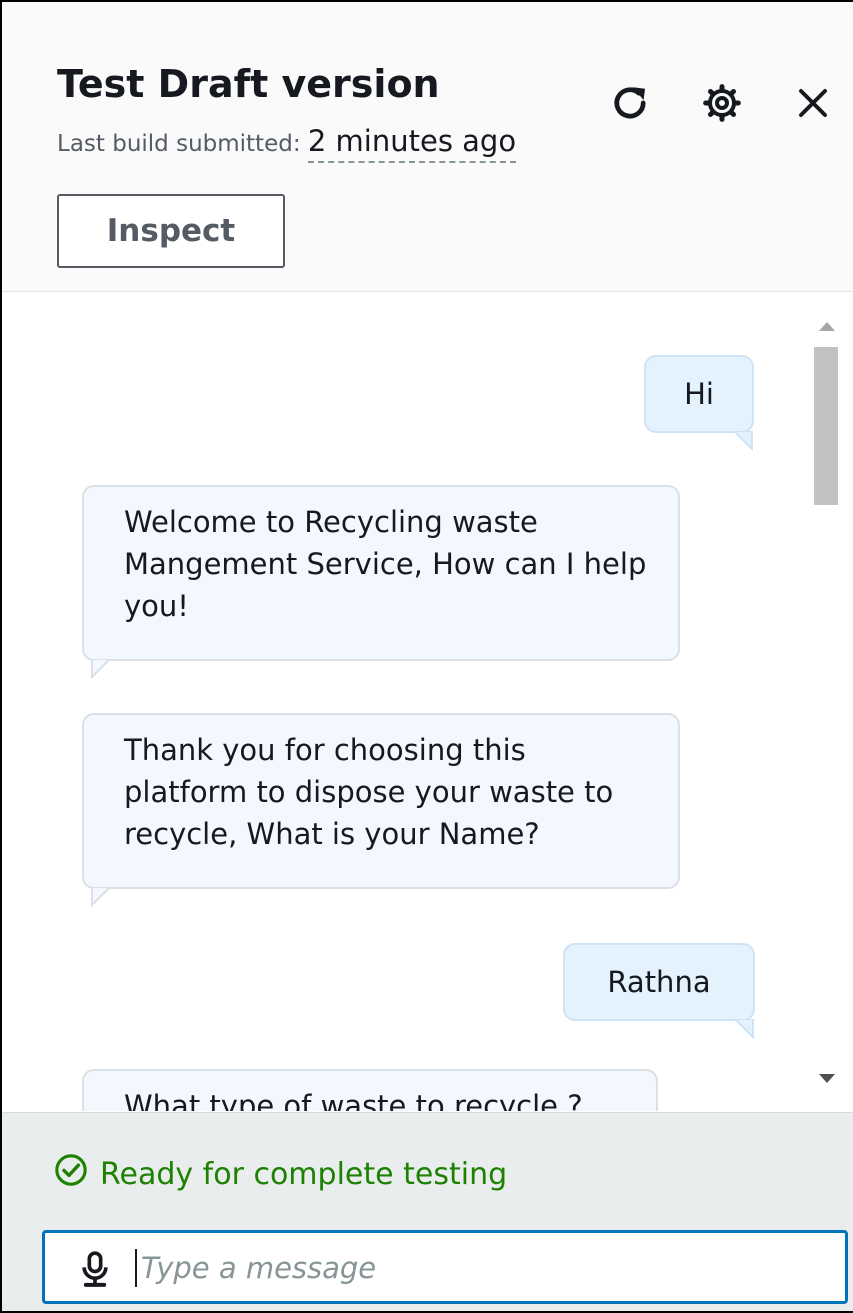 Image resolution: width=853 pixels, height=1313 pixels. I want to click on close-icon, so click(813, 103).